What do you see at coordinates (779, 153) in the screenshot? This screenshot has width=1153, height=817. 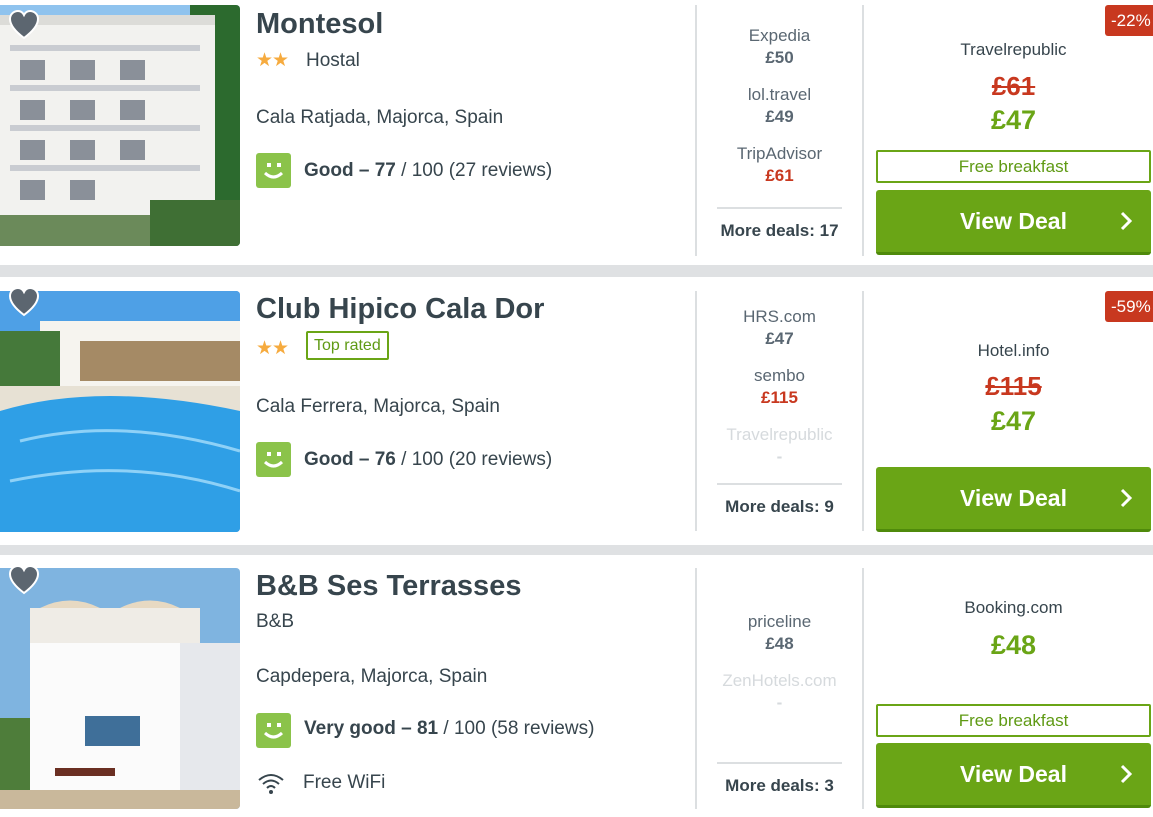 I see `deal-provider: TripAdvisor` at bounding box center [779, 153].